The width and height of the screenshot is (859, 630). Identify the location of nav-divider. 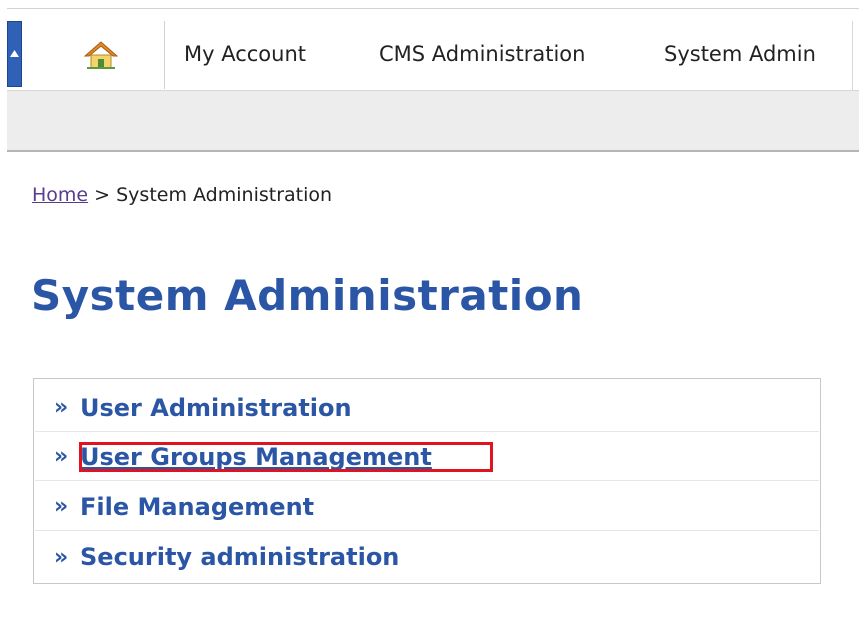
(852, 56).